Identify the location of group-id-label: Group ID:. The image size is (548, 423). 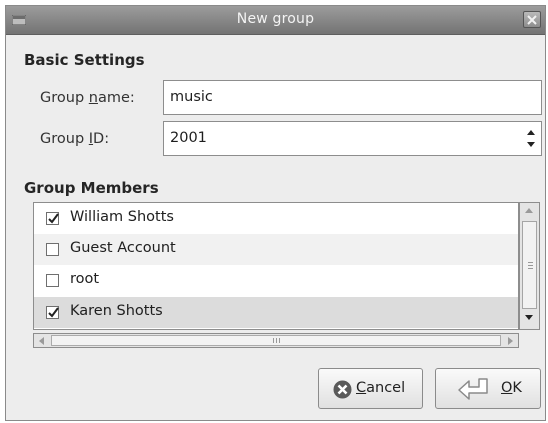
(74, 139).